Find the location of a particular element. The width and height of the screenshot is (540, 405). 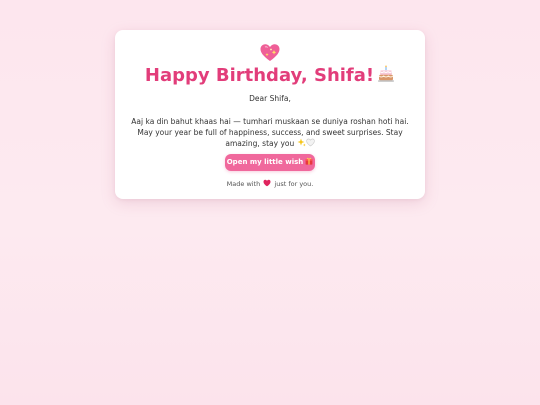

birthday-cake-icon is located at coordinates (386, 77).